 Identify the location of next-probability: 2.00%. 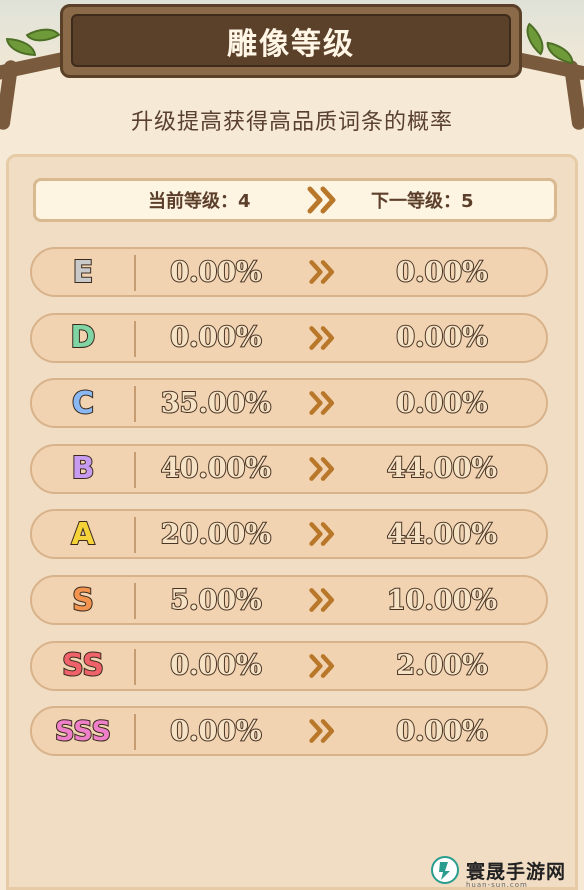
(441, 665).